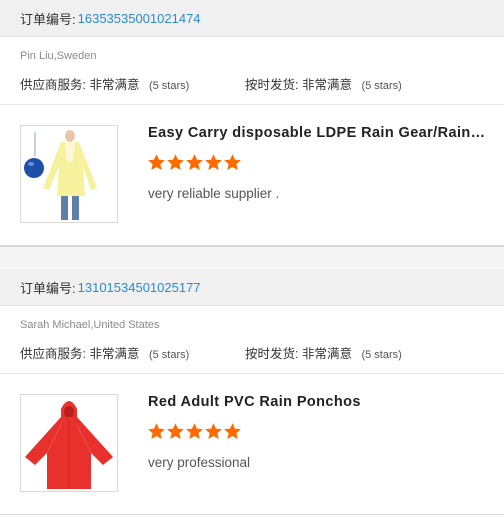 This screenshot has width=504, height=515. I want to click on product-title: Red Adult PVC Rain Ponchos, so click(318, 402).